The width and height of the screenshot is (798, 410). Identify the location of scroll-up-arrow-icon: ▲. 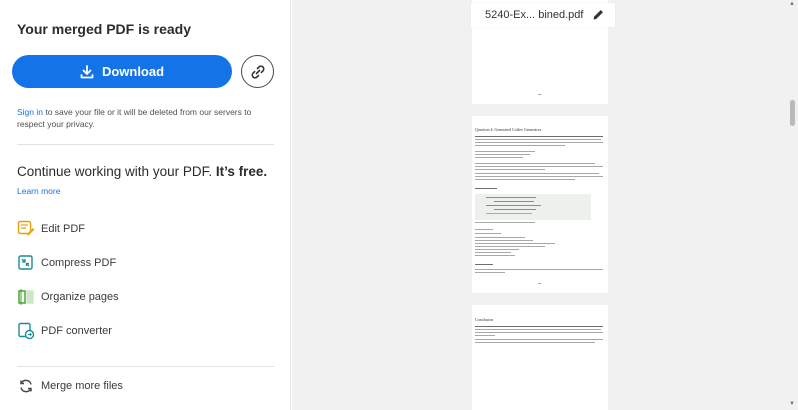
(792, 4).